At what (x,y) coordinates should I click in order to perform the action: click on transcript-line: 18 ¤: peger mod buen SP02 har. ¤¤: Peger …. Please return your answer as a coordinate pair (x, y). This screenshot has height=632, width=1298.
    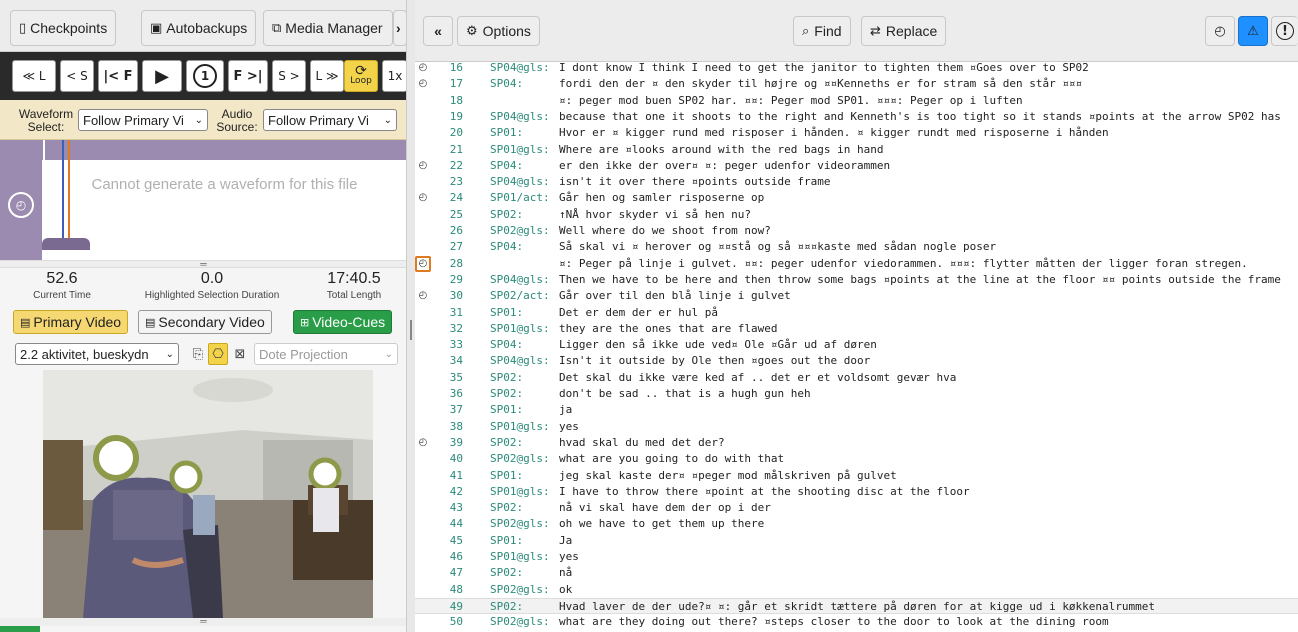
    Looking at the image, I should click on (856, 101).